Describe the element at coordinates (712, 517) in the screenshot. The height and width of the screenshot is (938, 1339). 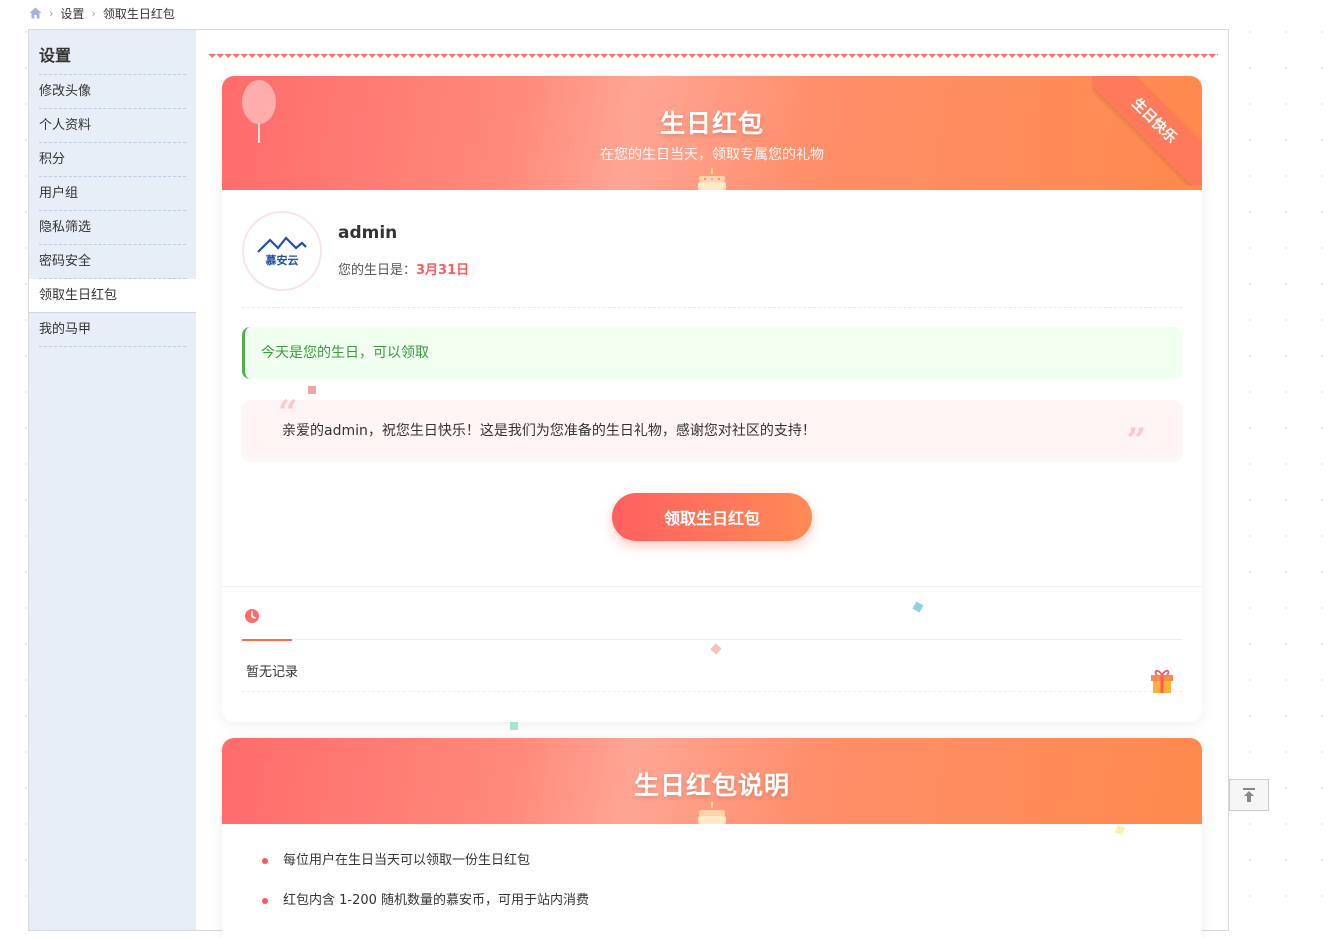
I see `claim-redpacket-button: 领取生日红包` at that location.